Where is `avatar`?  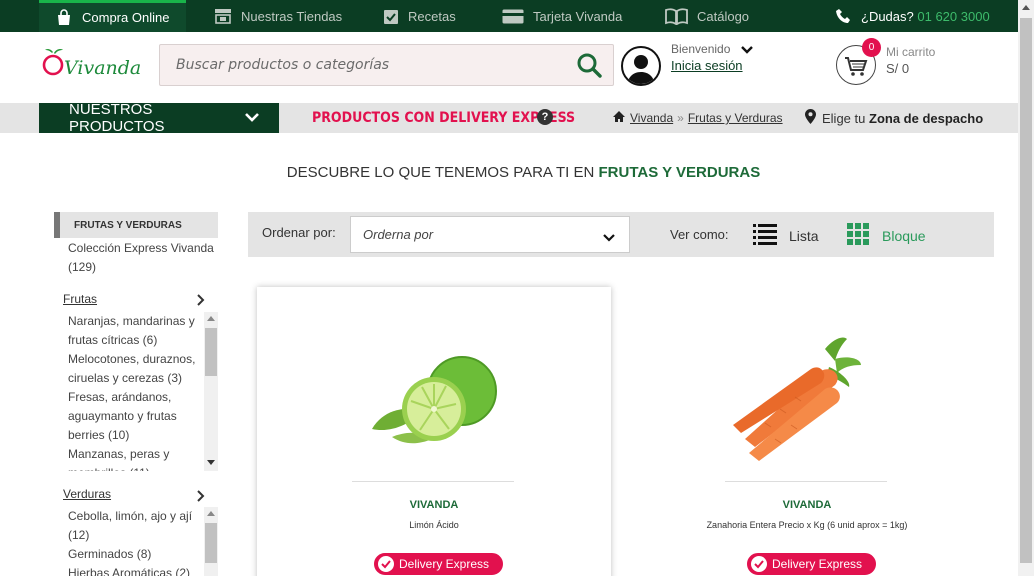
avatar is located at coordinates (641, 66).